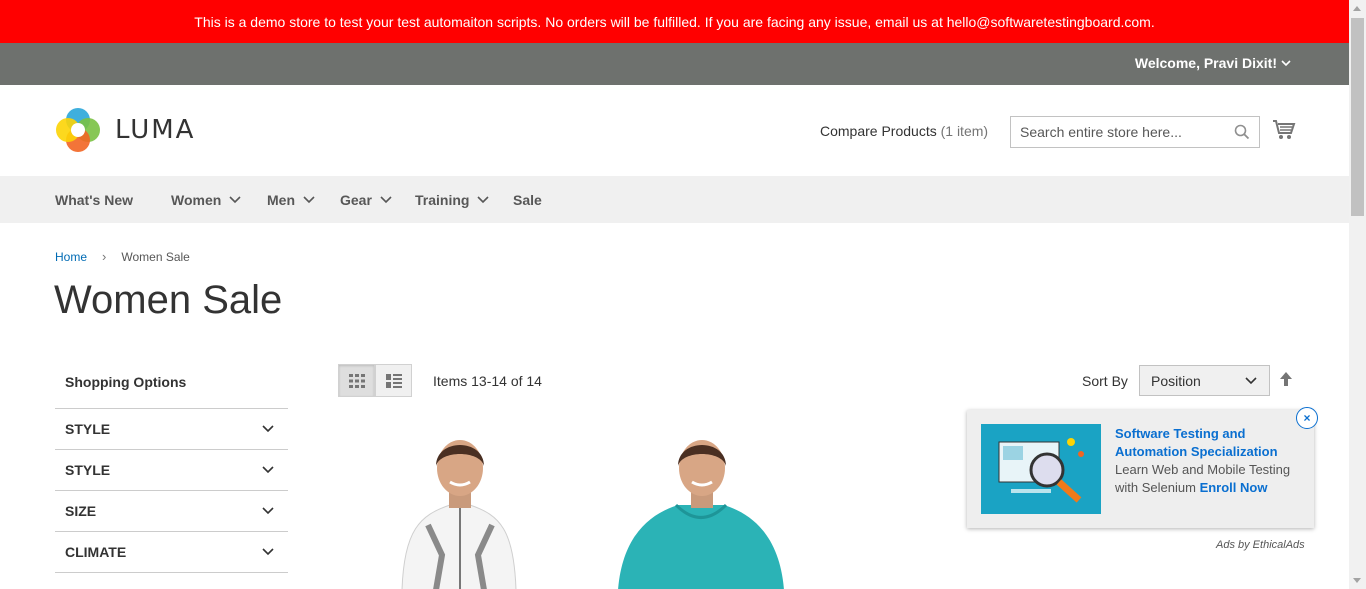 This screenshot has height=589, width=1366. Describe the element at coordinates (155, 130) in the screenshot. I see `logo-text: LUMA` at that location.